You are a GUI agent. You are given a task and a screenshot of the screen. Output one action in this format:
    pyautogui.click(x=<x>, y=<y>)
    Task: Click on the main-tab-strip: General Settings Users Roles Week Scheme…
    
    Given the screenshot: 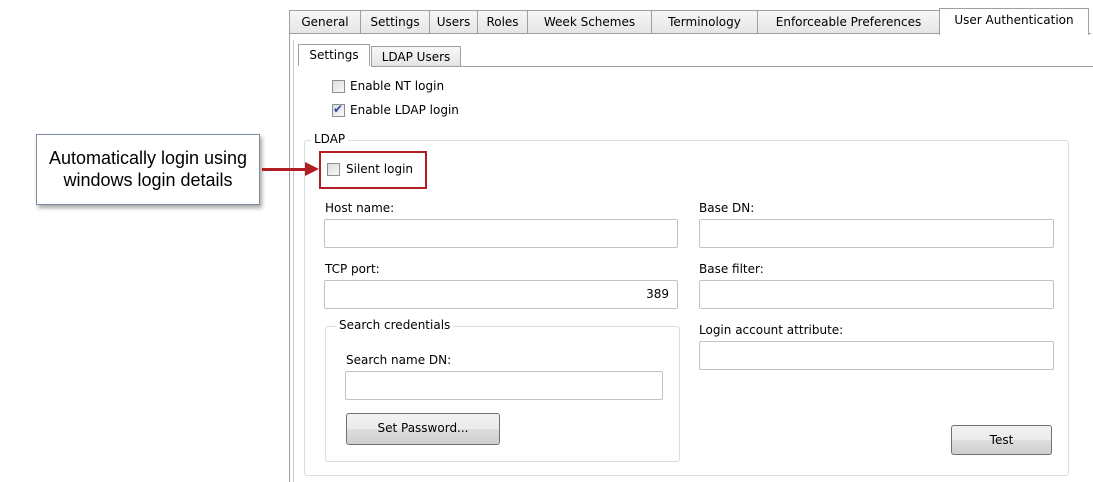 What is the action you would take?
    pyautogui.click(x=690, y=21)
    